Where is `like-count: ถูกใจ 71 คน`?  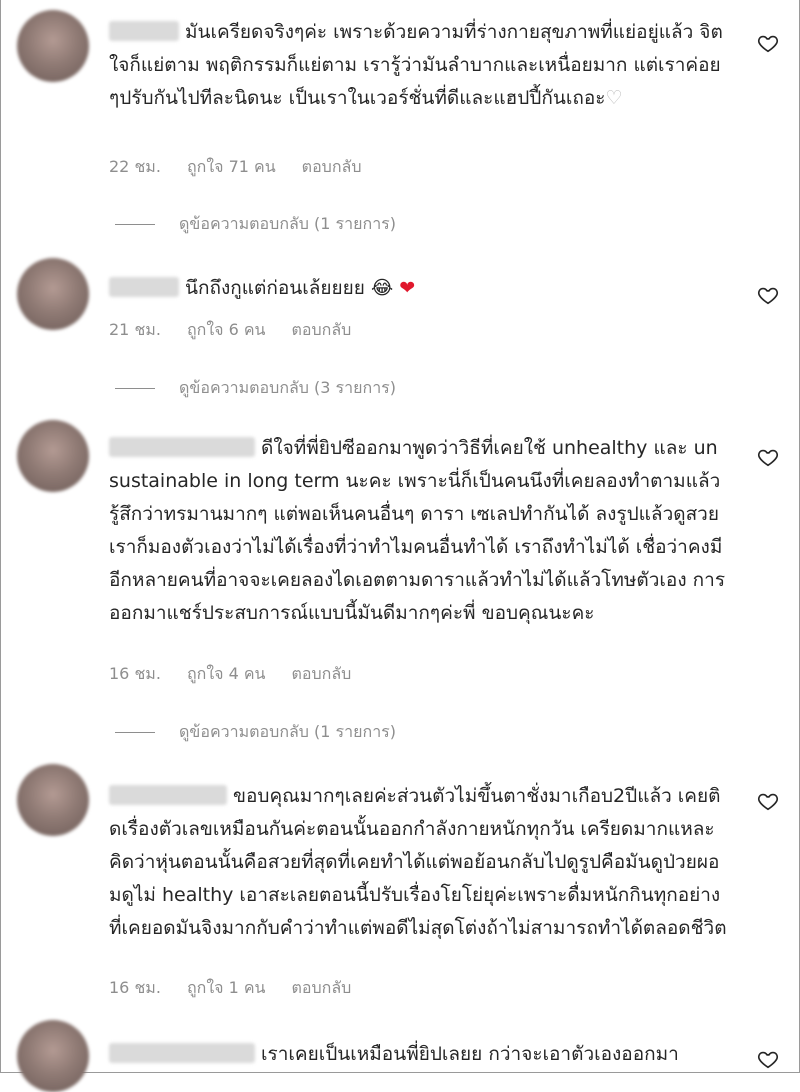
like-count: ถูกใจ 71 คน is located at coordinates (231, 166).